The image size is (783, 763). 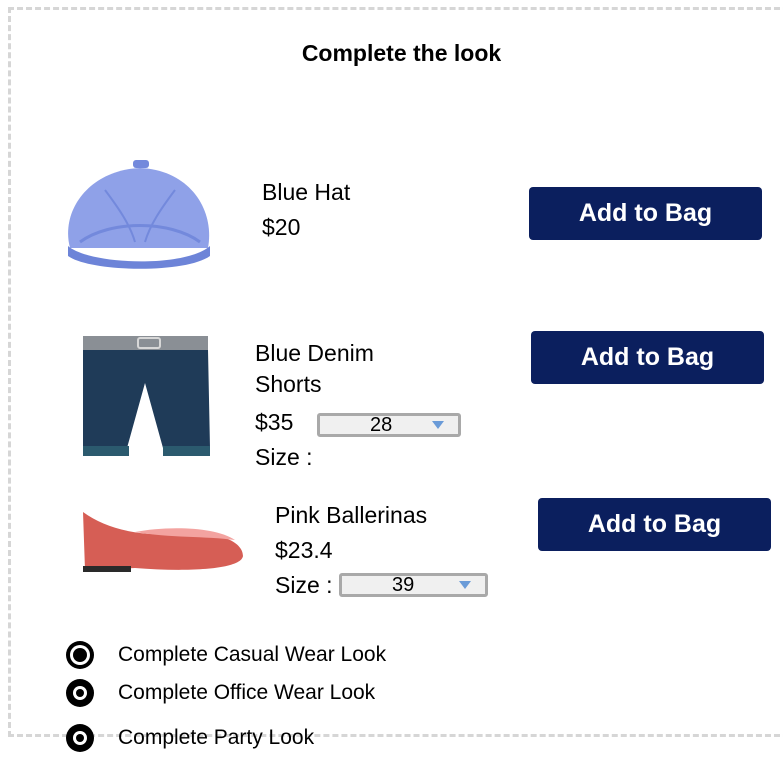 What do you see at coordinates (306, 192) in the screenshot?
I see `product-name: Blue Hat` at bounding box center [306, 192].